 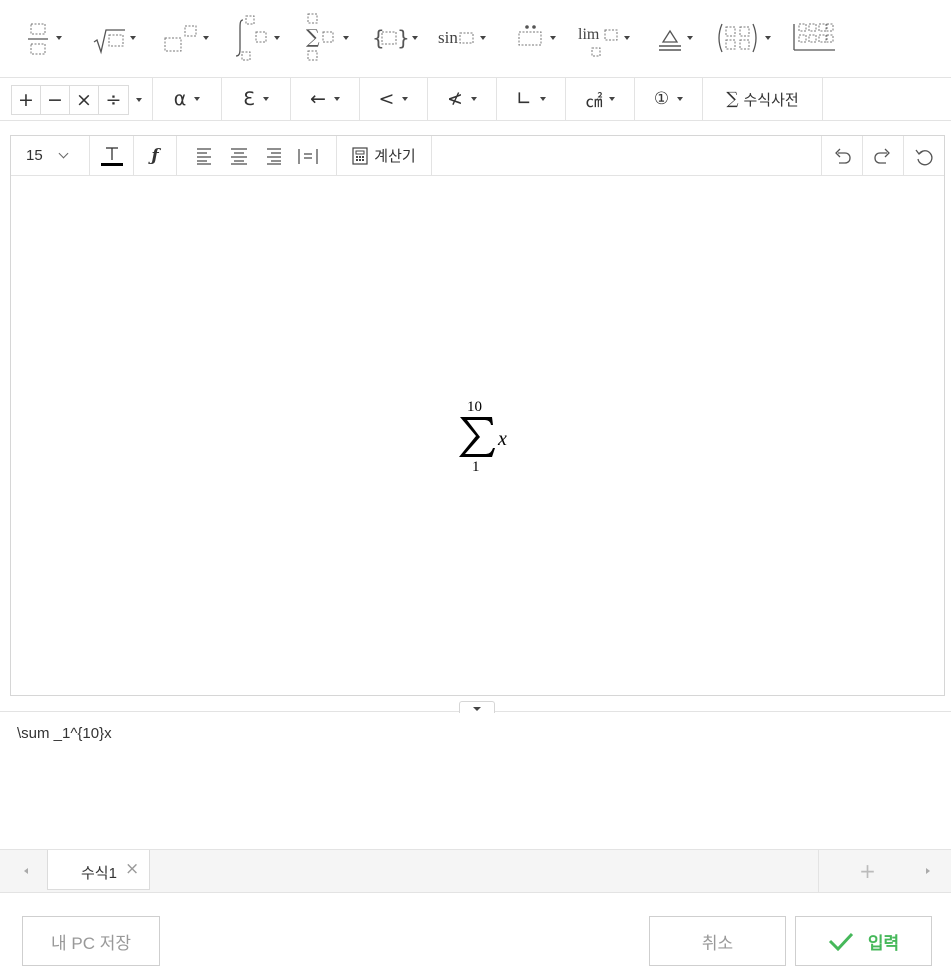 What do you see at coordinates (318, 99) in the screenshot?
I see `arrow-label: ←` at bounding box center [318, 99].